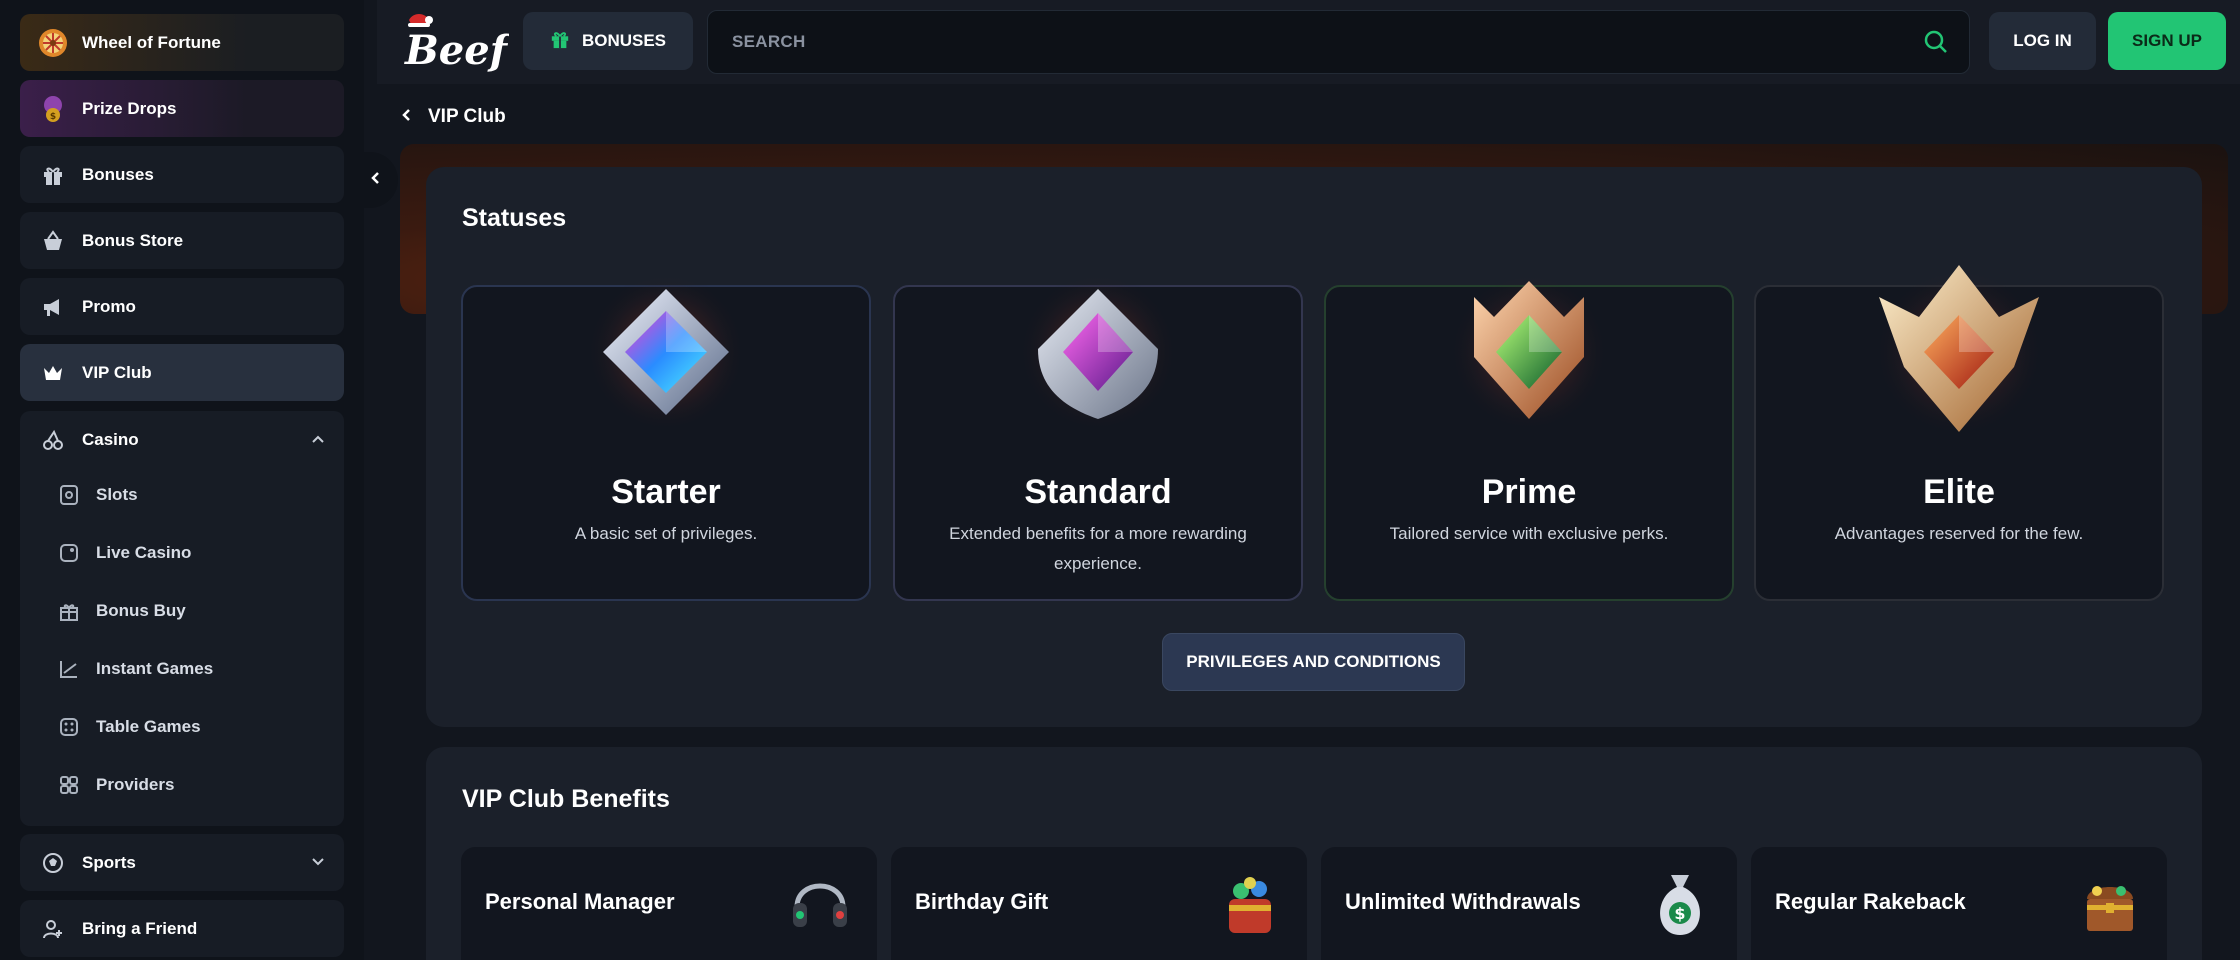 The width and height of the screenshot is (2240, 960). What do you see at coordinates (53, 109) in the screenshot?
I see `coin-bag-icon: $` at bounding box center [53, 109].